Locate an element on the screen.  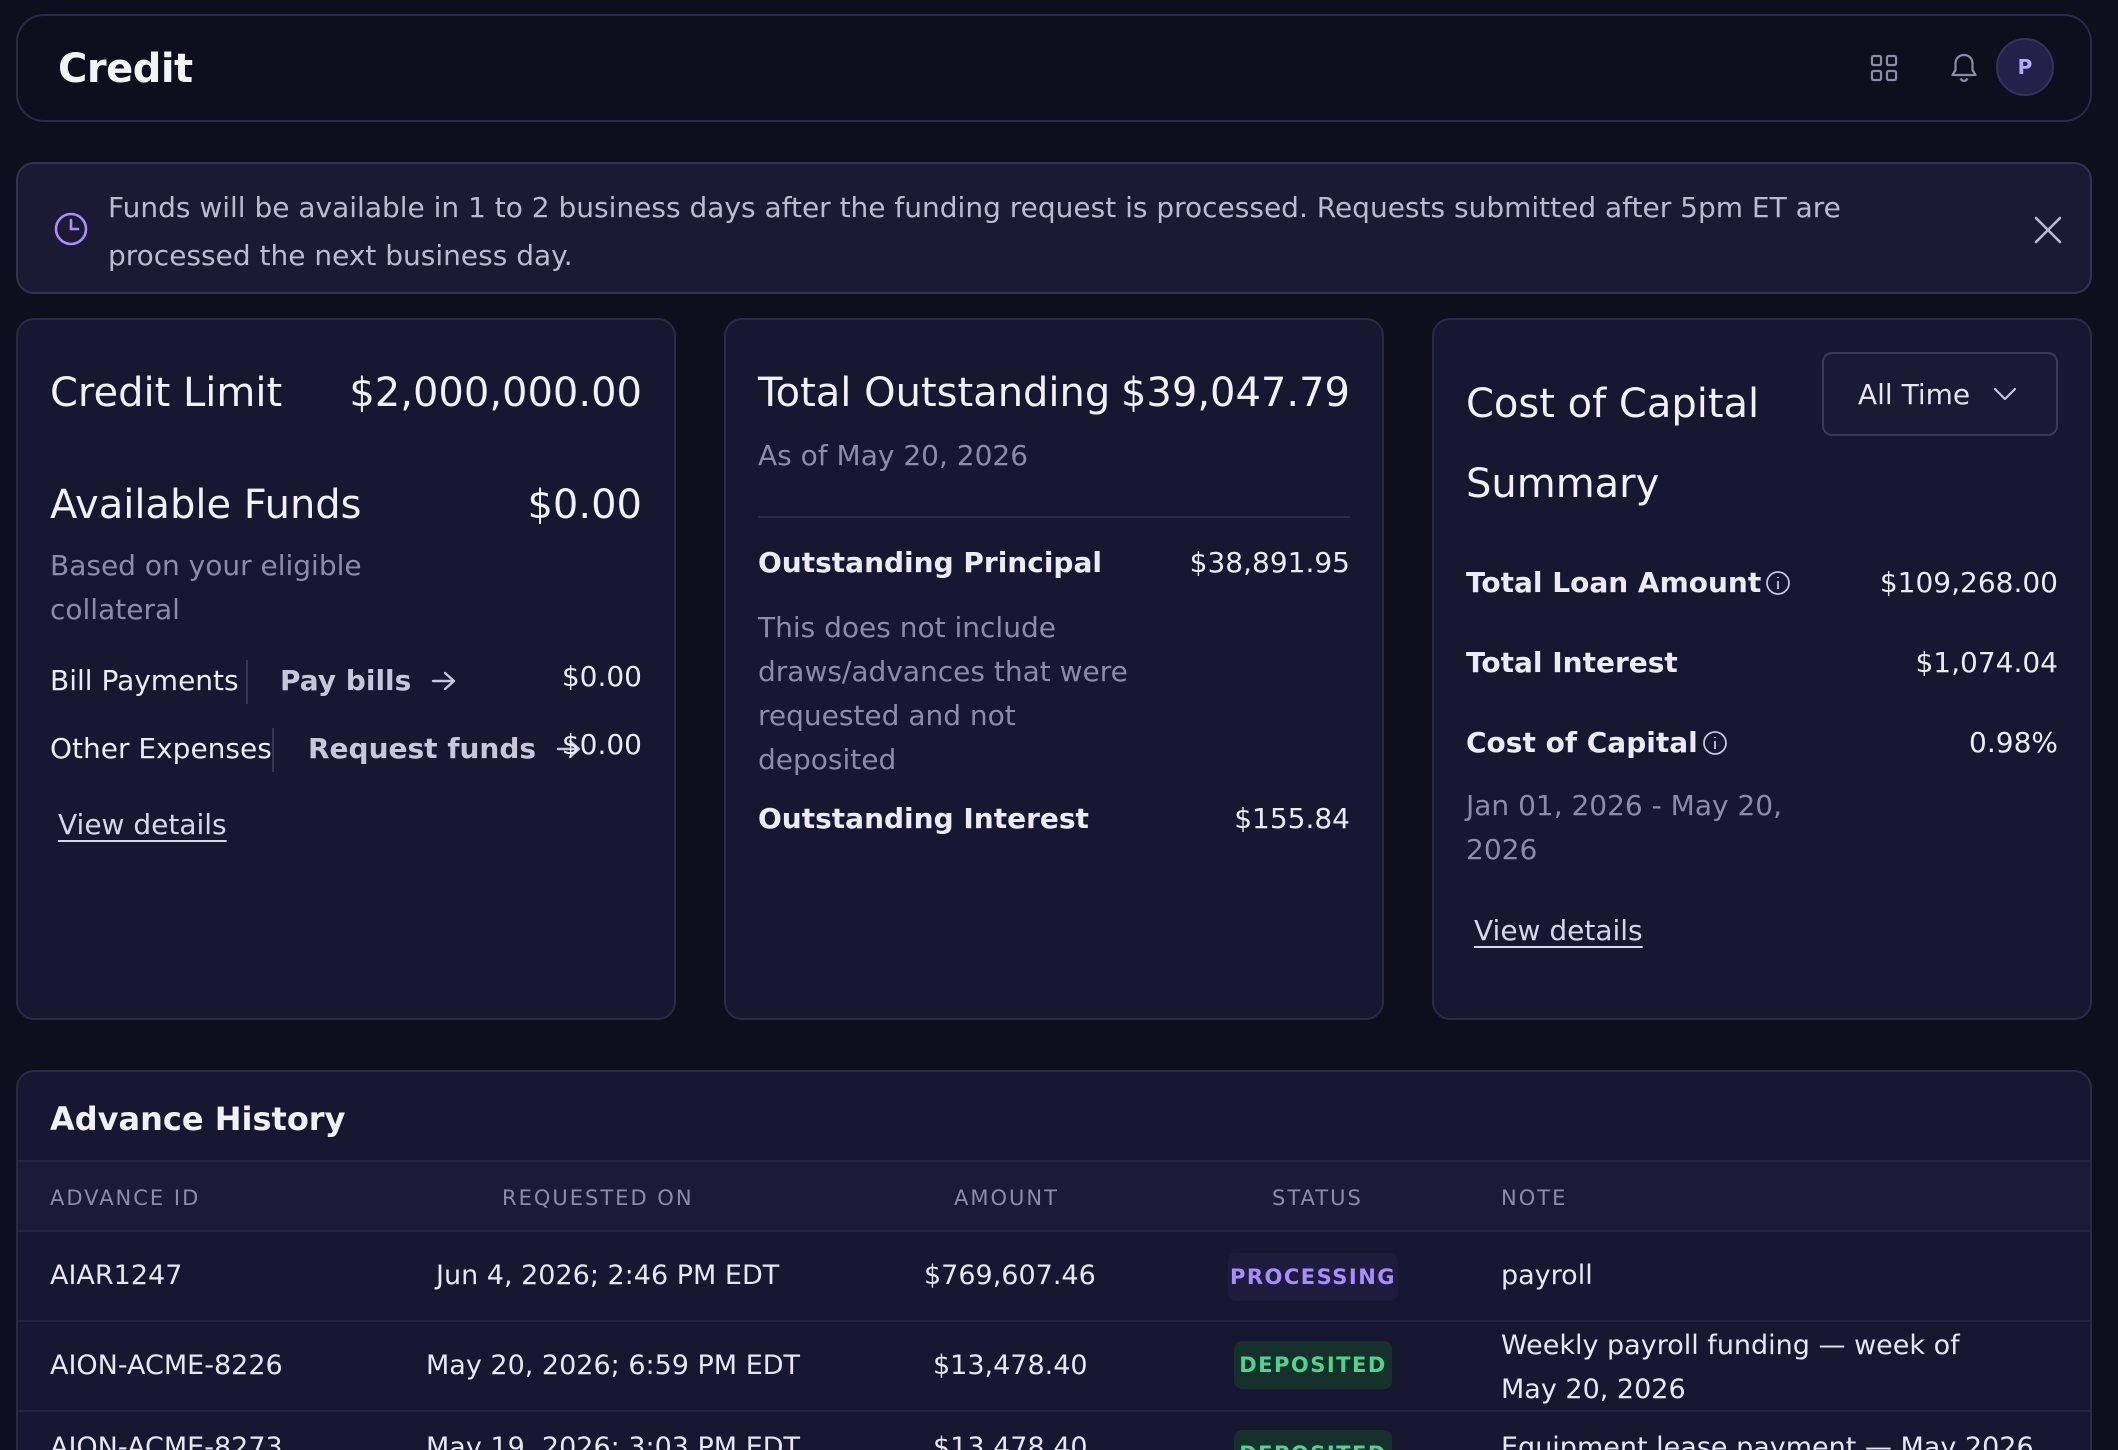
cost-of-capital-label: Cost of Capital is located at coordinates (1582, 742).